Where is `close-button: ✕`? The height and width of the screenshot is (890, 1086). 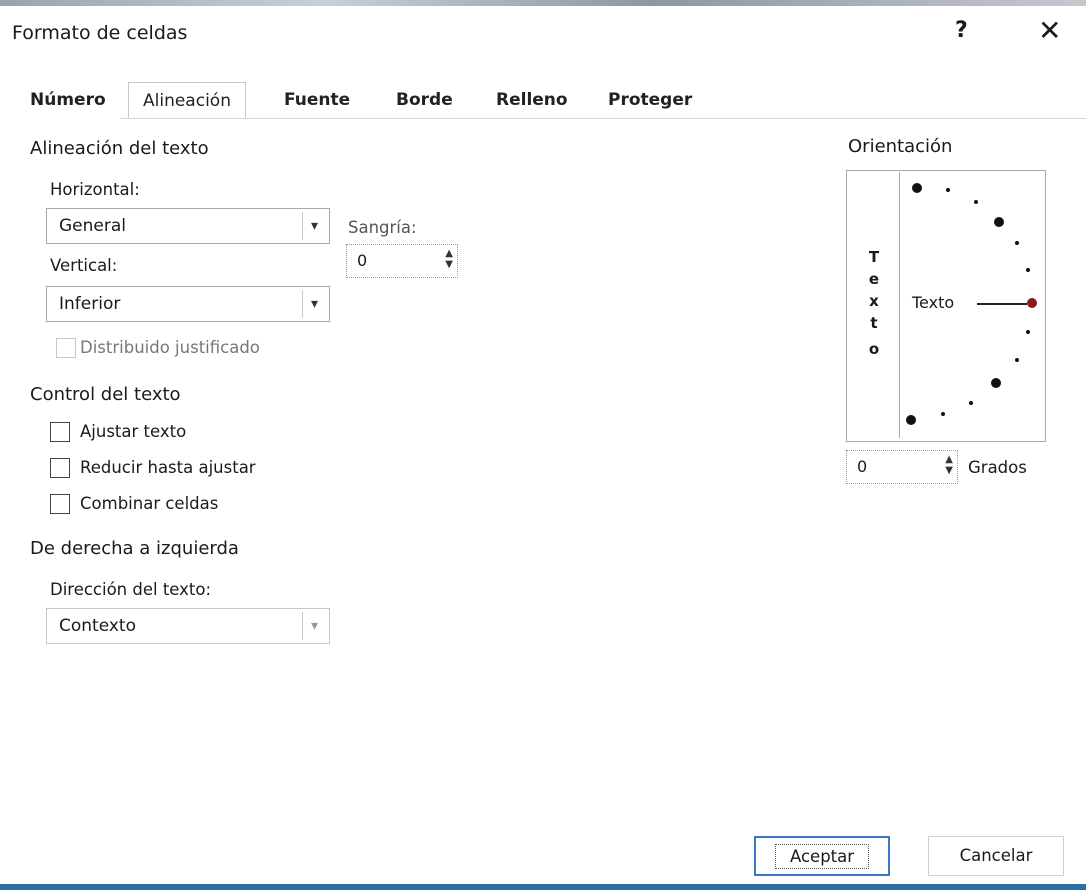 close-button: ✕ is located at coordinates (1049, 30).